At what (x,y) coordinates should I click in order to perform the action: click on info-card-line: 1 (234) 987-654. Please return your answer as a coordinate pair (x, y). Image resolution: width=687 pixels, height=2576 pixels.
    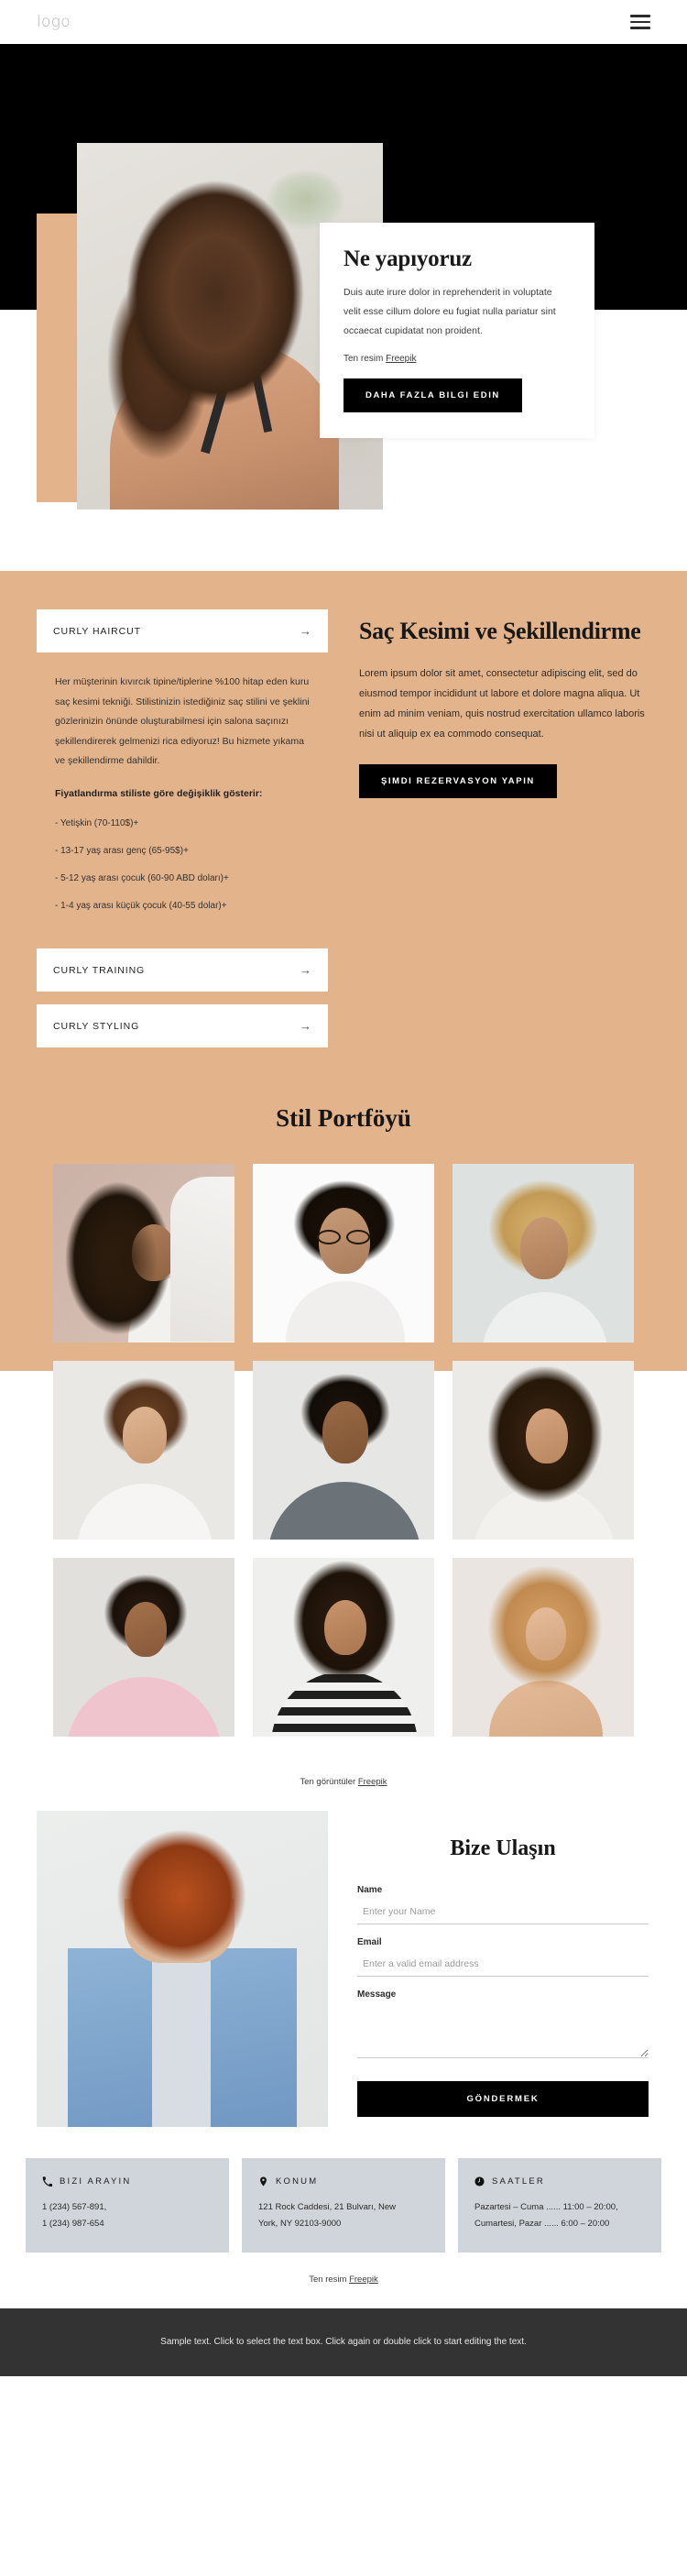
    Looking at the image, I should click on (73, 2224).